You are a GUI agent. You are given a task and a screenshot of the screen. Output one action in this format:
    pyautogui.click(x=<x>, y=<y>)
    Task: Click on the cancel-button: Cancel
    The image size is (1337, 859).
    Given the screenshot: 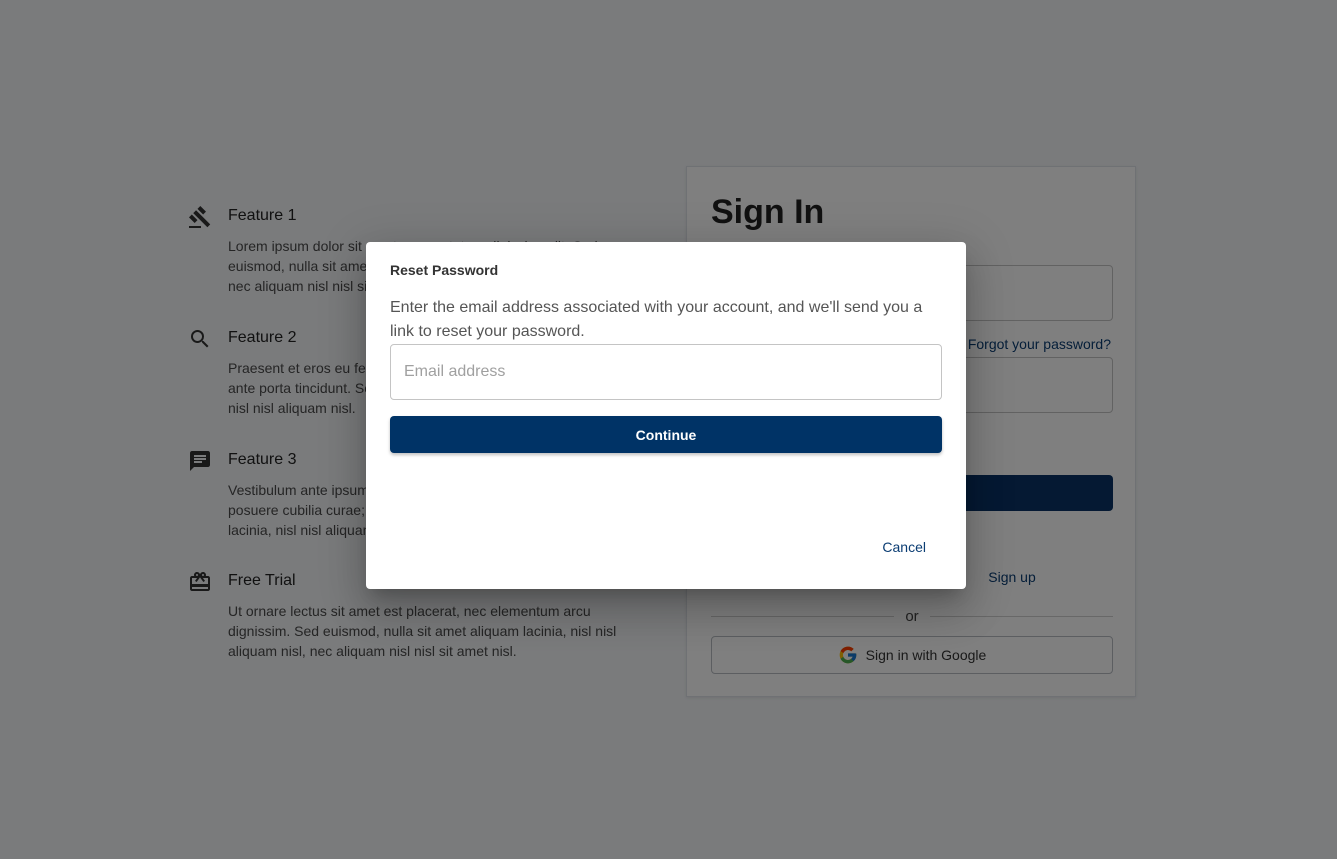 What is the action you would take?
    pyautogui.click(x=904, y=547)
    